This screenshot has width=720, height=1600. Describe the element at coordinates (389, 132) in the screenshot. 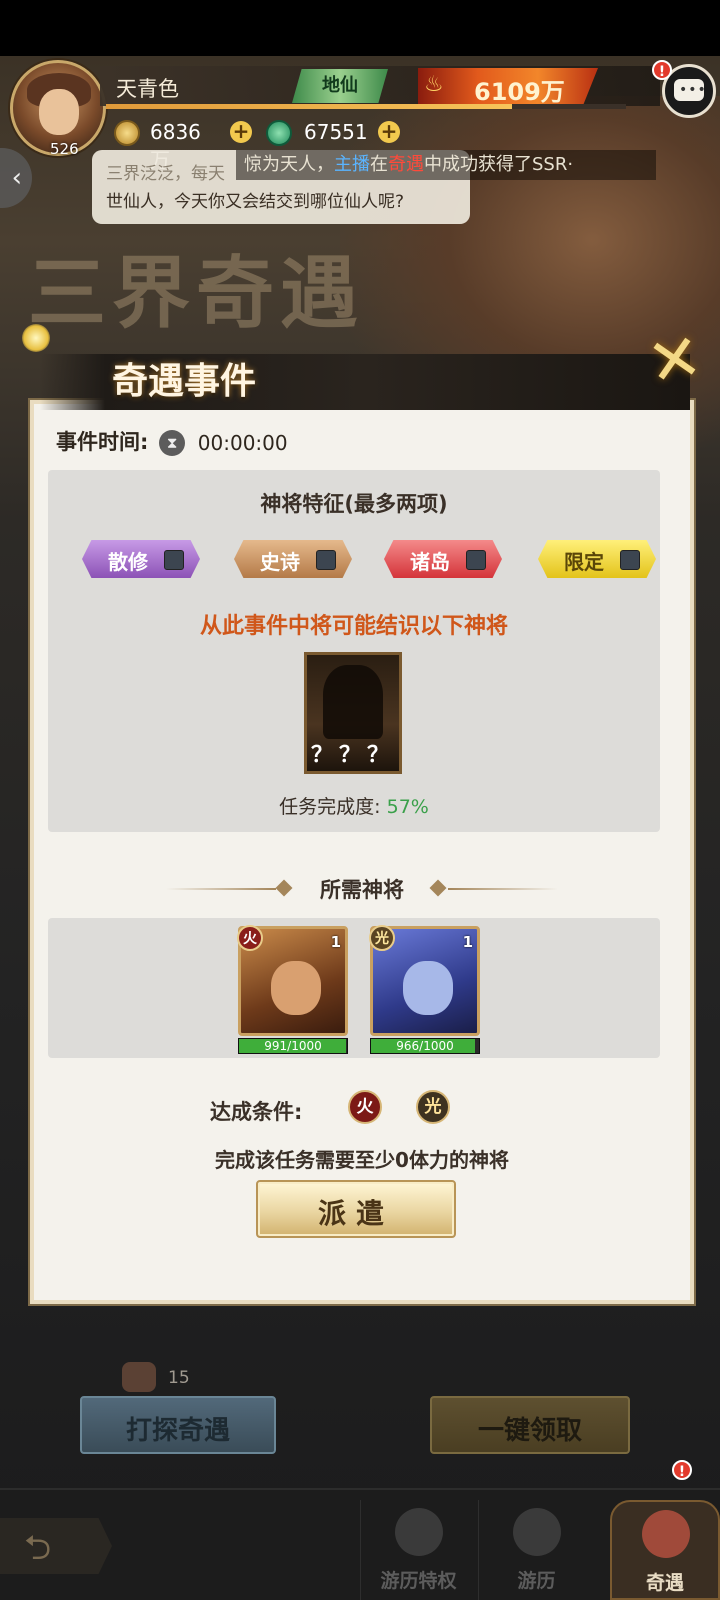

I see `add-jade-button: +` at that location.